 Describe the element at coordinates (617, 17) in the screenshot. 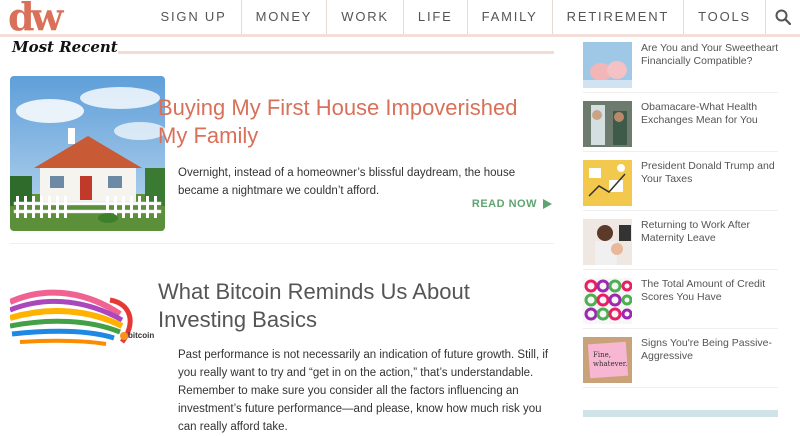

I see `nav-retirement: RETIREMENT` at that location.